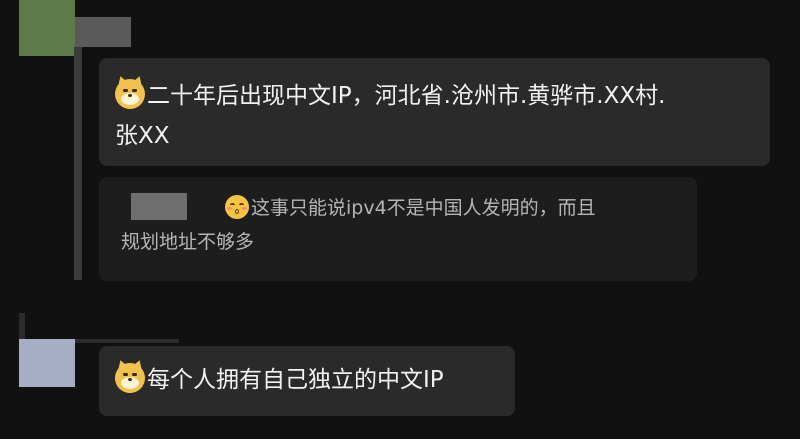  Describe the element at coordinates (237, 207) in the screenshot. I see `kiss-icon` at that location.